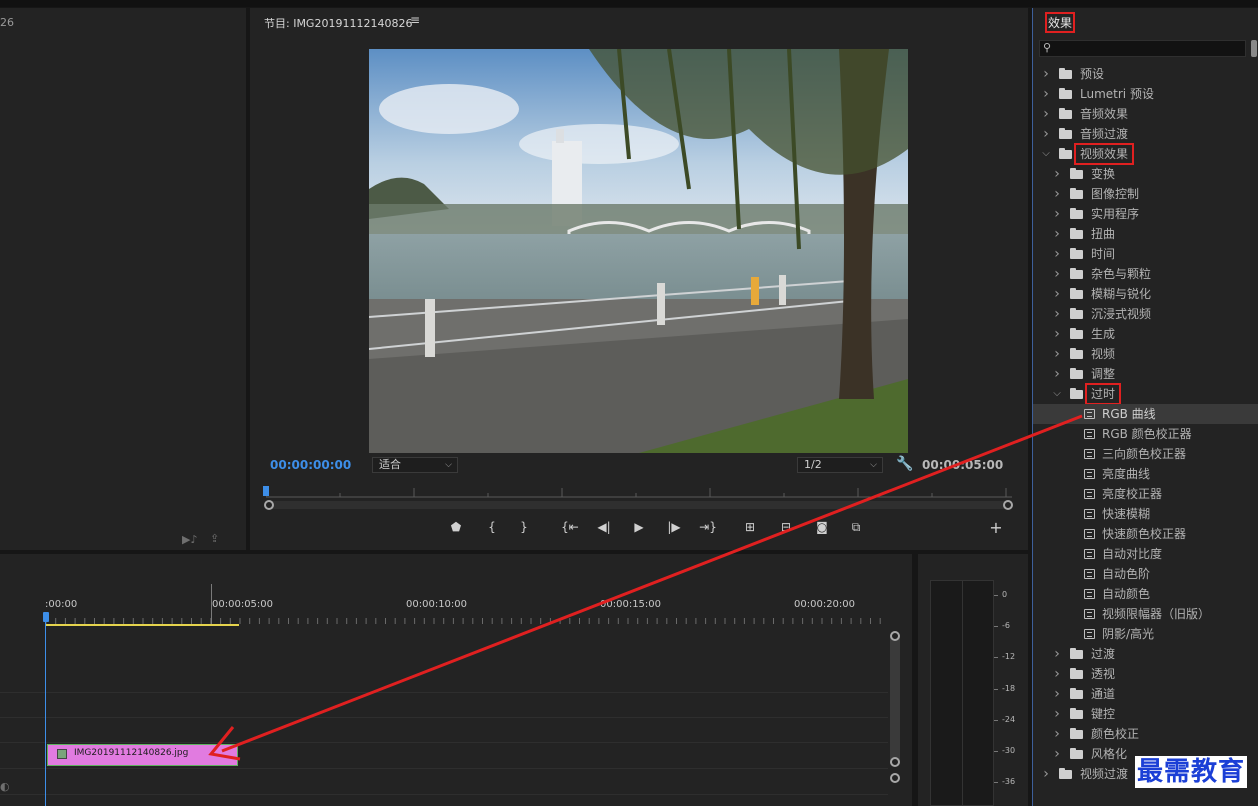  Describe the element at coordinates (1145, 534) in the screenshot. I see `effects-tree-item: 快速颜色校正器` at that location.